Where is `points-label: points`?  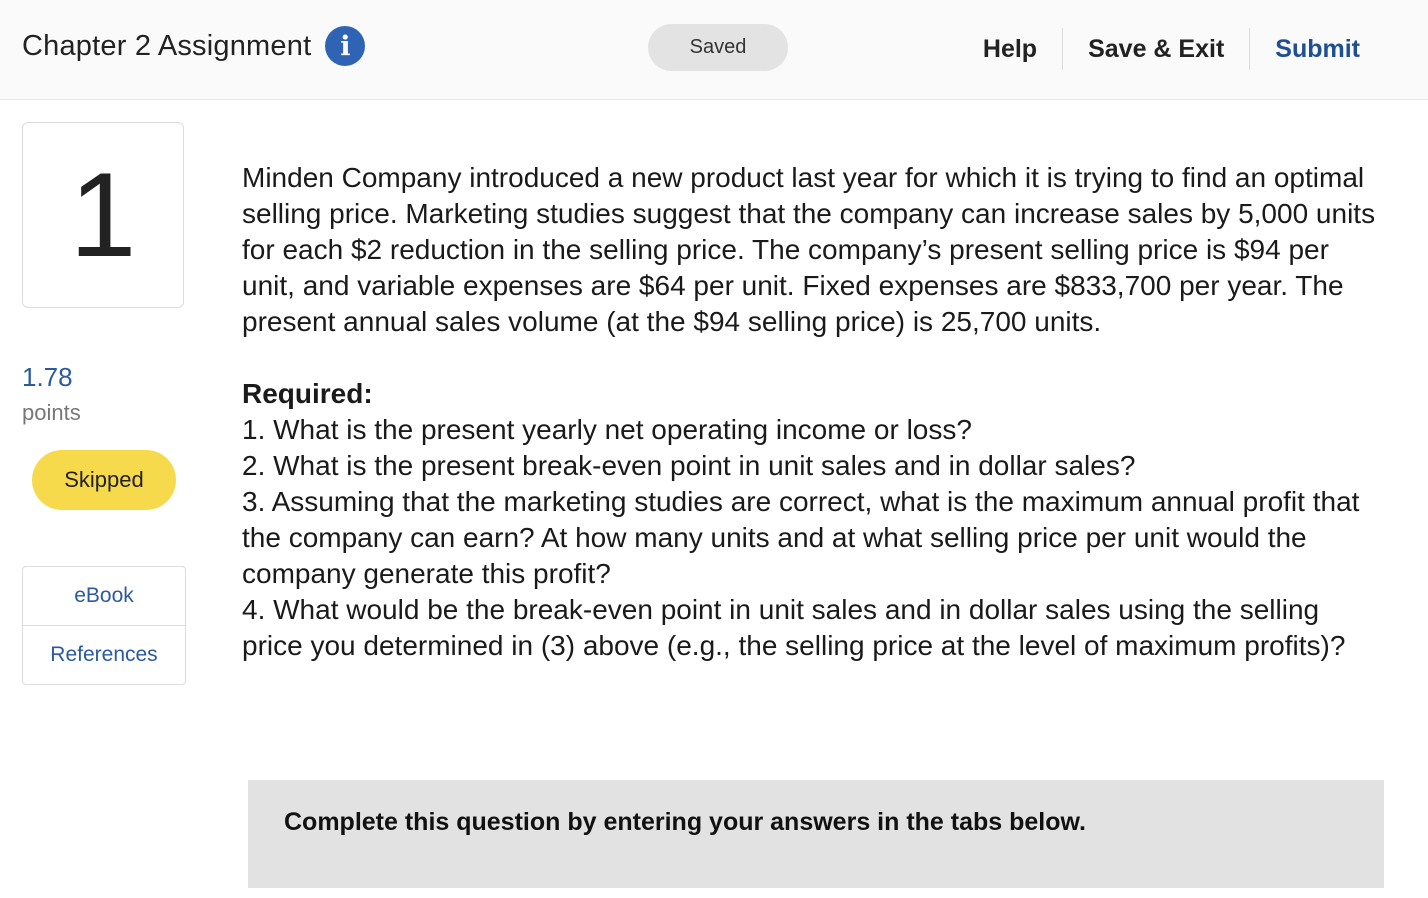 points-label: points is located at coordinates (51, 412).